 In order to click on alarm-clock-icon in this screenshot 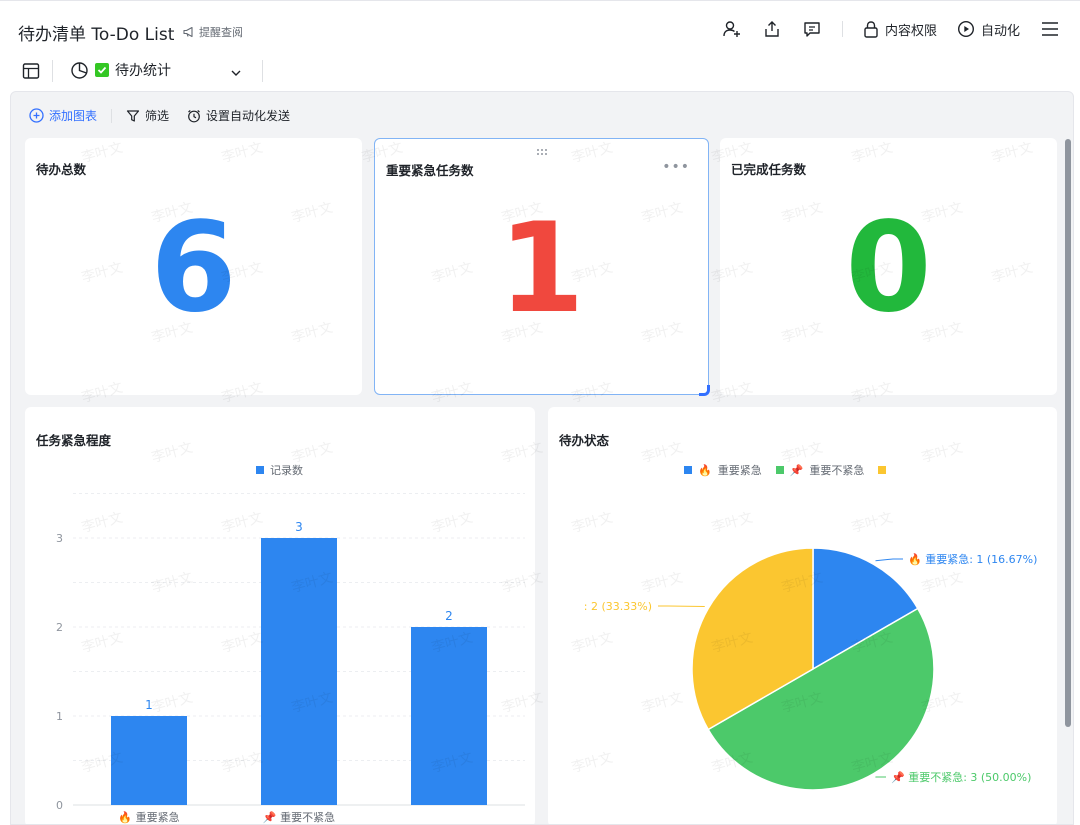, I will do `click(194, 116)`.